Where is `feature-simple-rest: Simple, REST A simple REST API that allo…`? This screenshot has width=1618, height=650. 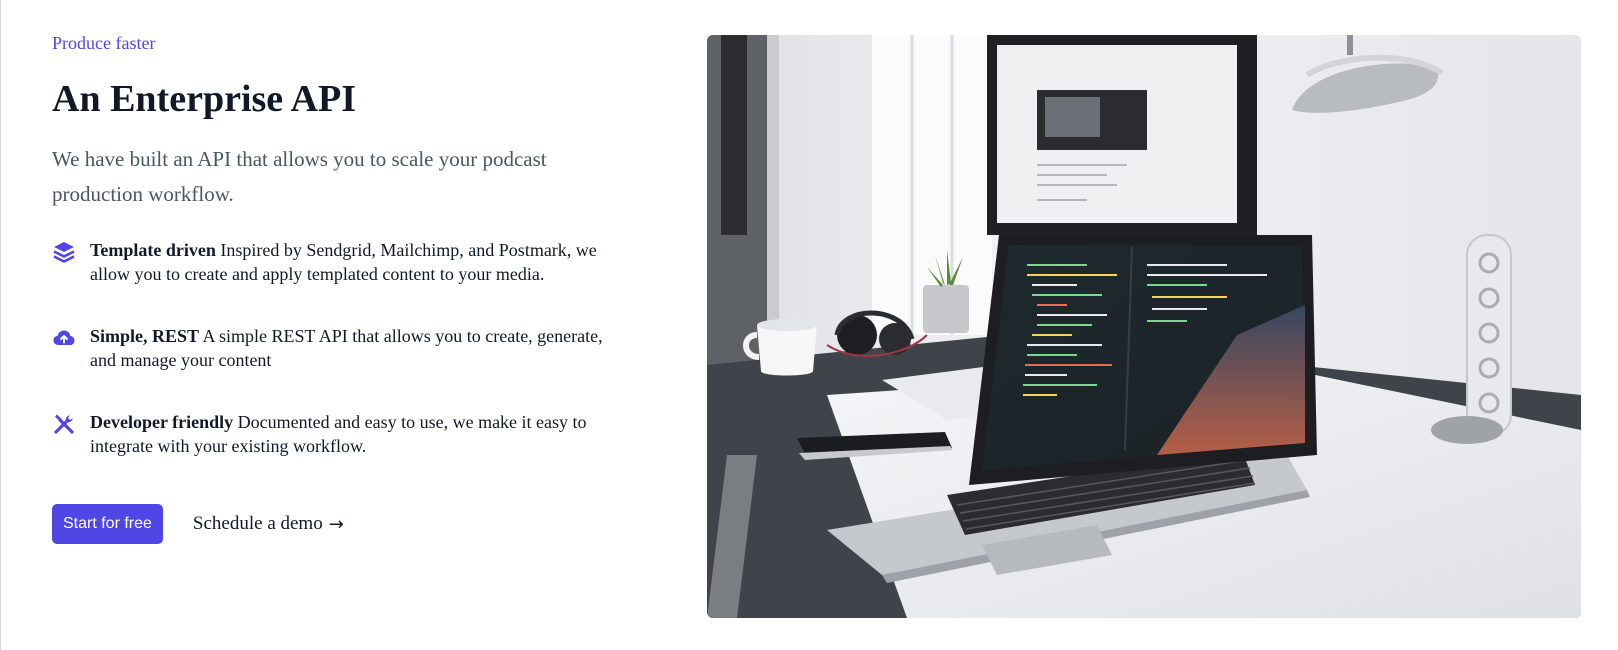 feature-simple-rest: Simple, REST A simple REST API that allo… is located at coordinates (342, 348).